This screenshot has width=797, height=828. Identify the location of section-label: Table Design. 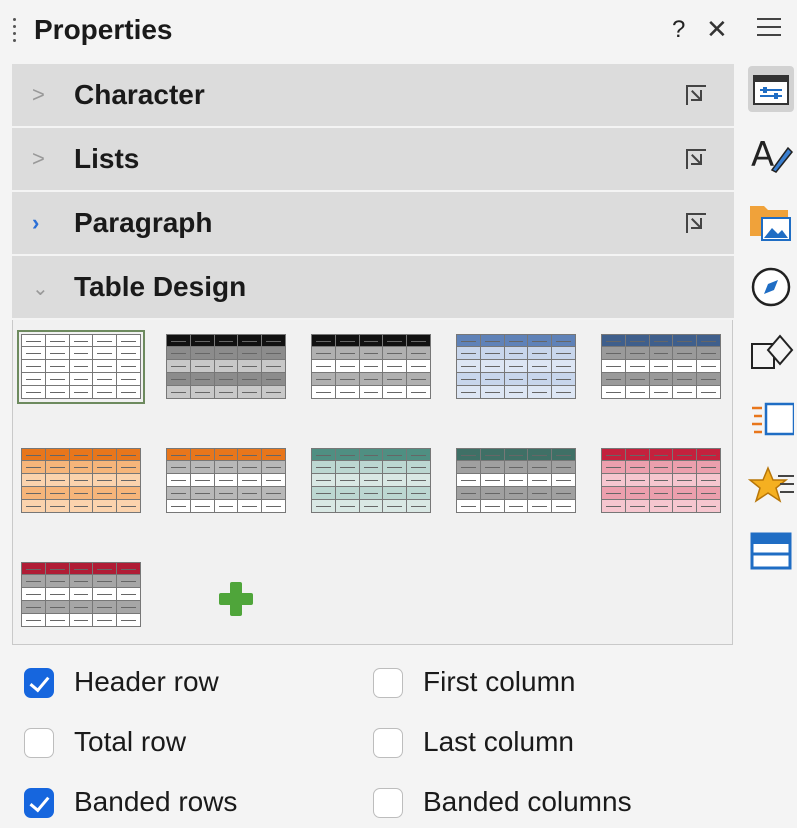
(160, 286).